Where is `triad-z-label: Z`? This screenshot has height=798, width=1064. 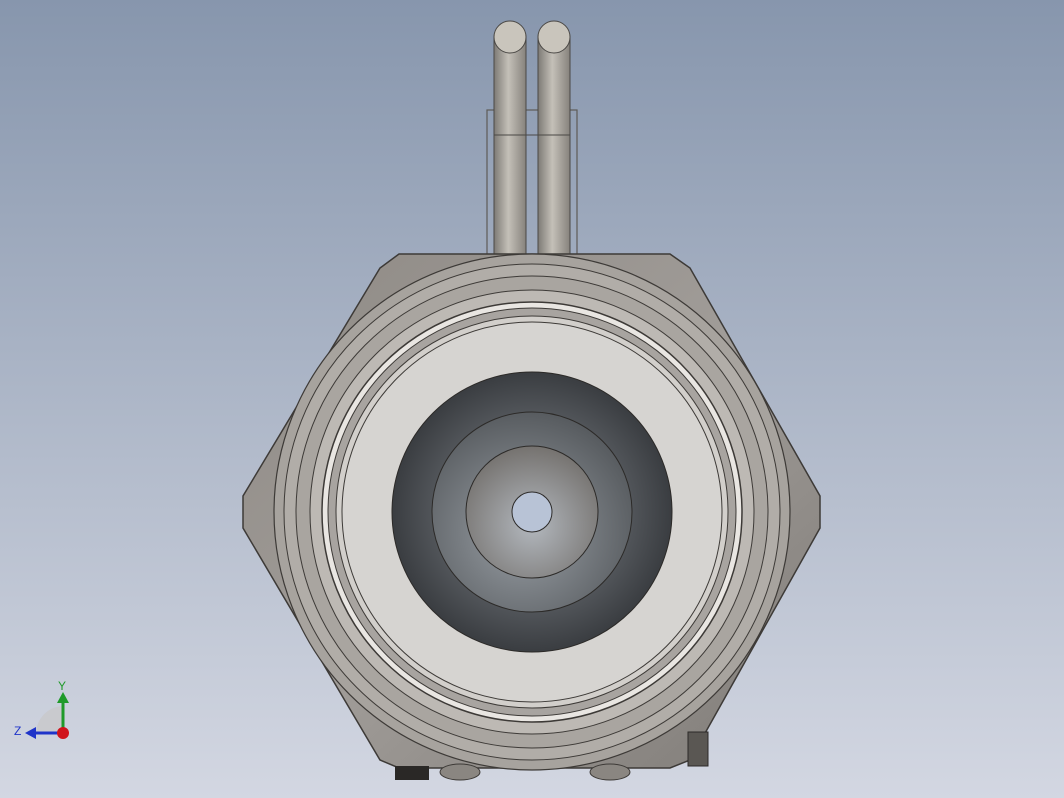 triad-z-label: Z is located at coordinates (17, 731).